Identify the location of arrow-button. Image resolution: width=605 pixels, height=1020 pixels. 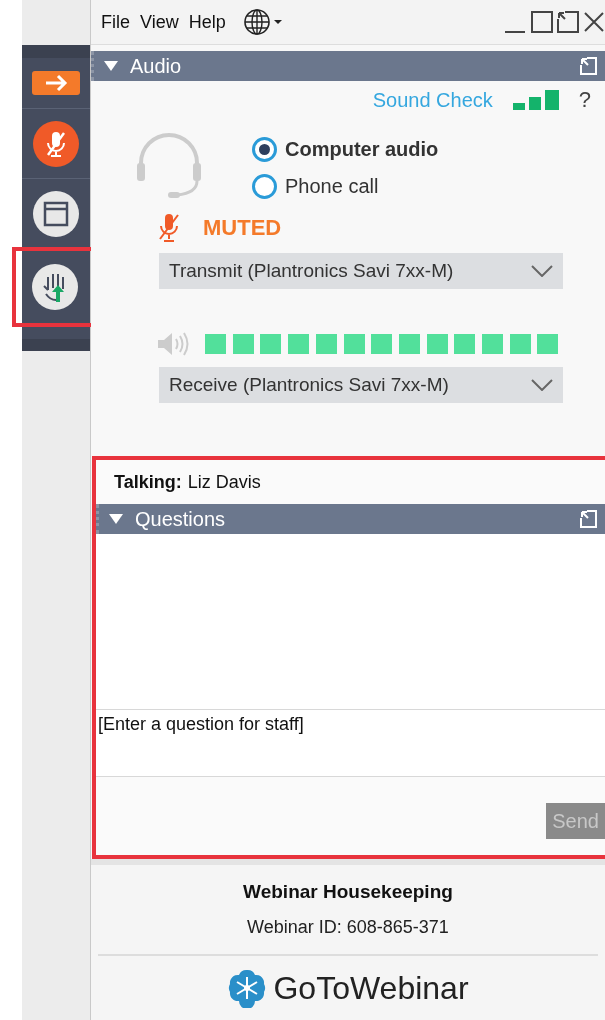
(56, 83).